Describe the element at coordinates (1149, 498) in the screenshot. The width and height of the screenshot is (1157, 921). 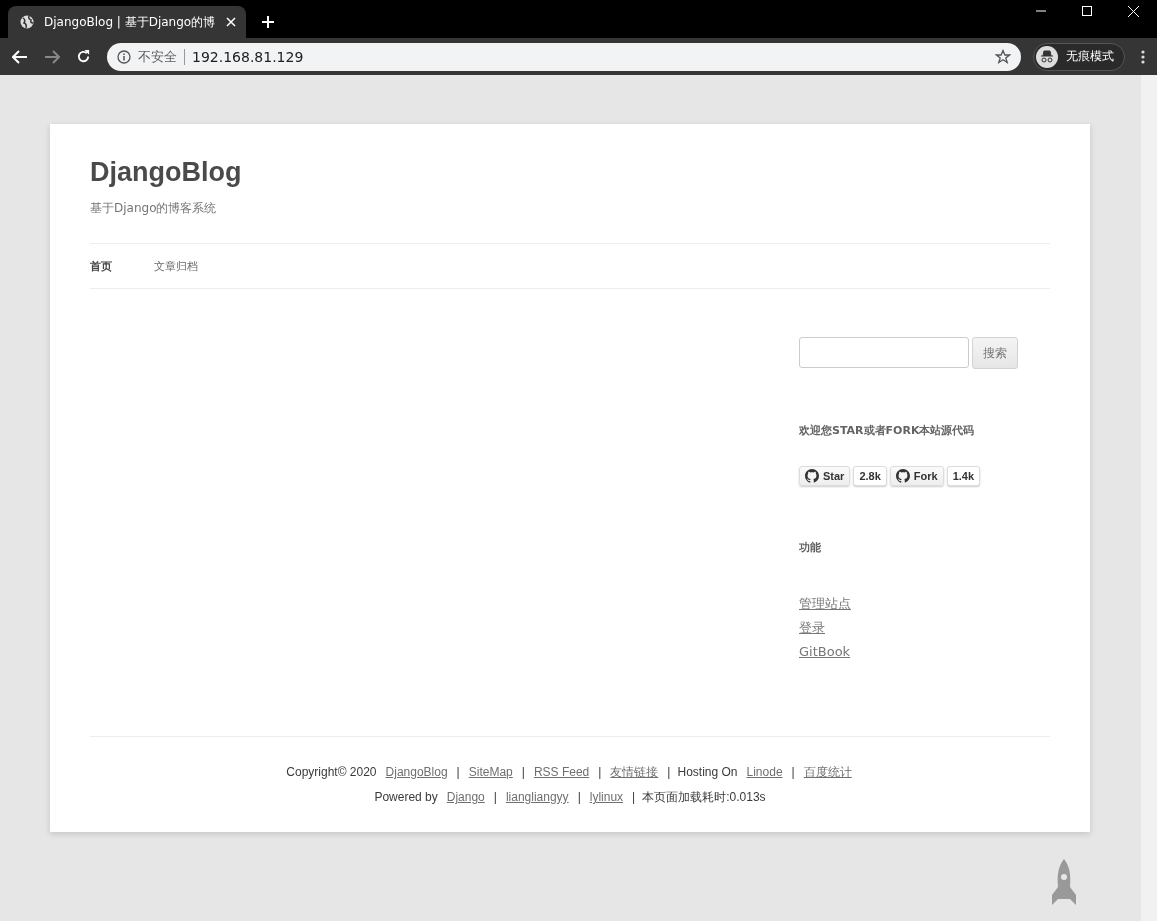
I see `scrollbar` at that location.